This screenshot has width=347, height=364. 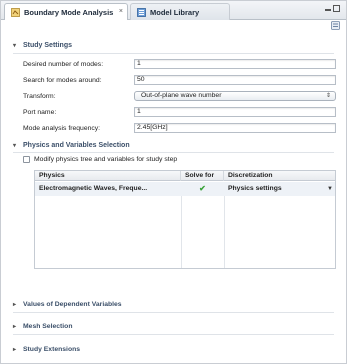 I want to click on port-name-input: 1, so click(x=235, y=112).